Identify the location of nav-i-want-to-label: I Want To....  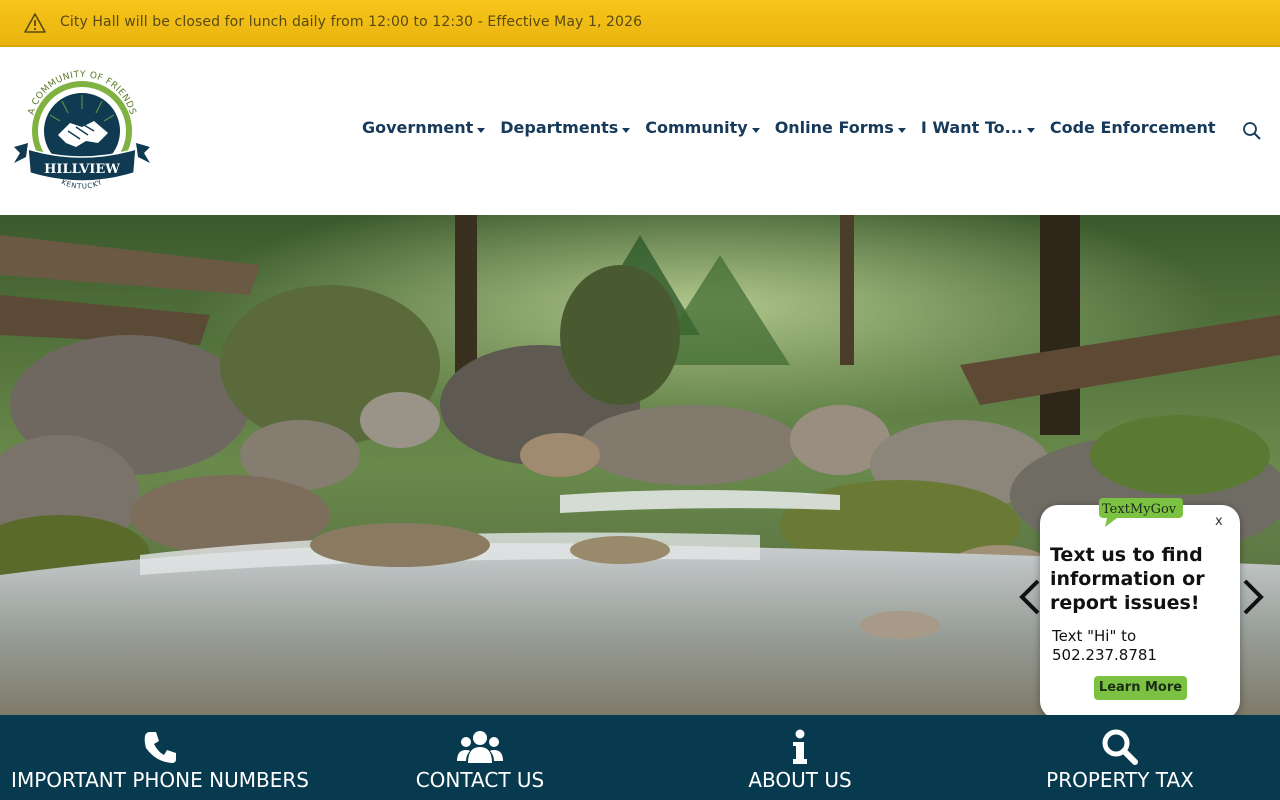
(971, 127).